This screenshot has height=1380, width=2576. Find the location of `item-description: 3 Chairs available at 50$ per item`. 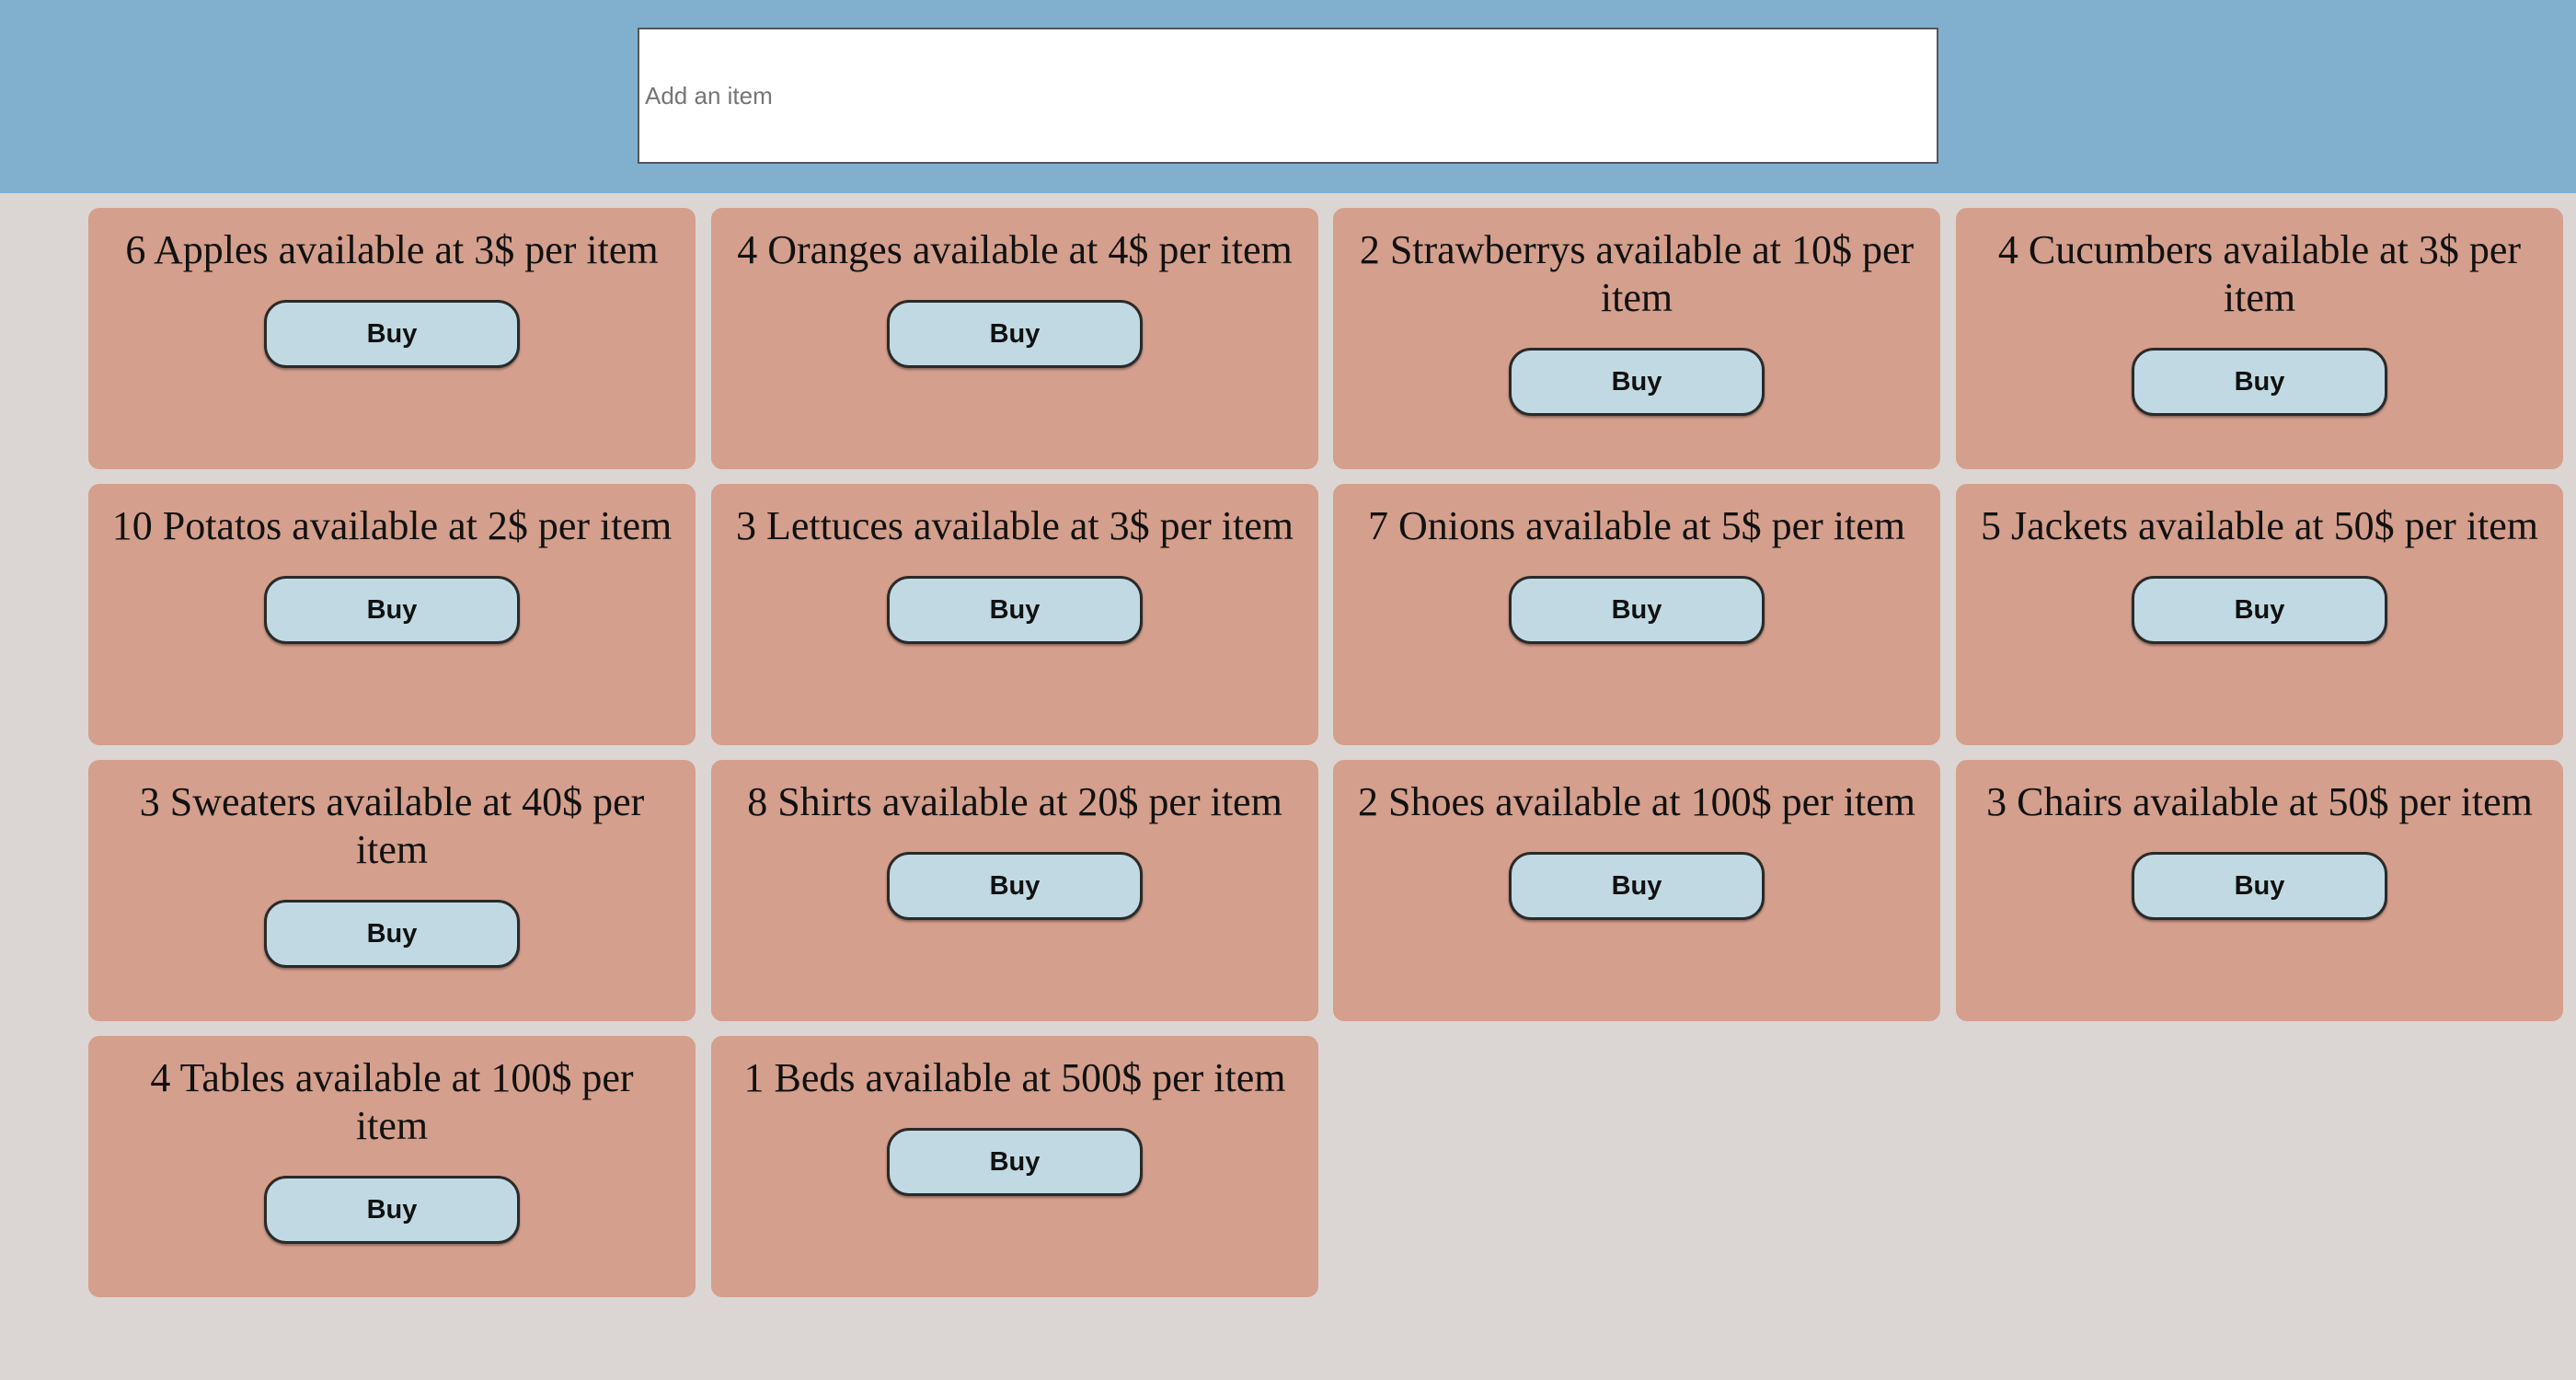

item-description: 3 Chairs available at 50$ per item is located at coordinates (2259, 801).